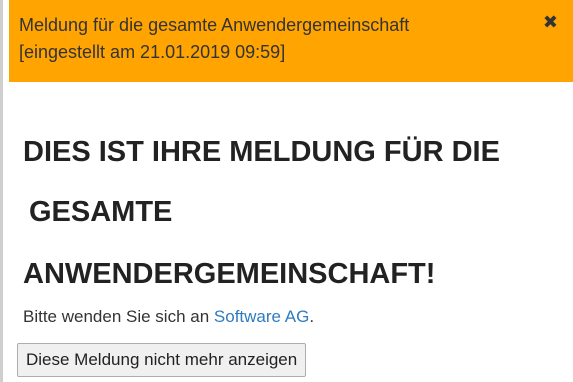  I want to click on close-icon: ✖, so click(550, 23).